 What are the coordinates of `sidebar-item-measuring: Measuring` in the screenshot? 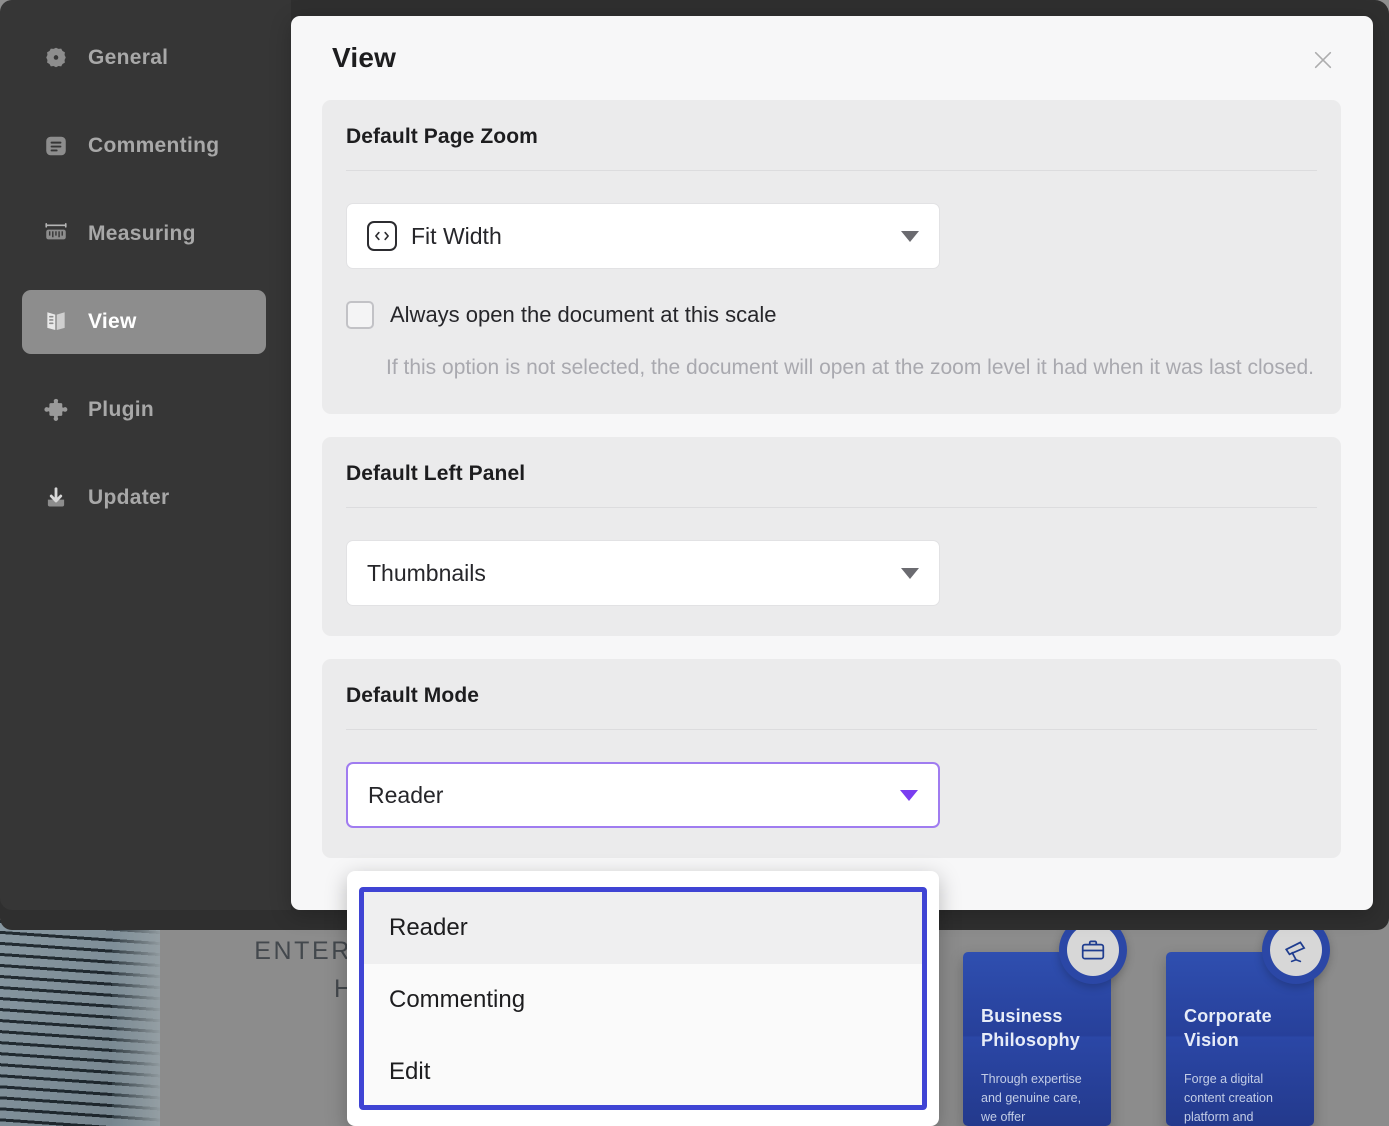 It's located at (144, 234).